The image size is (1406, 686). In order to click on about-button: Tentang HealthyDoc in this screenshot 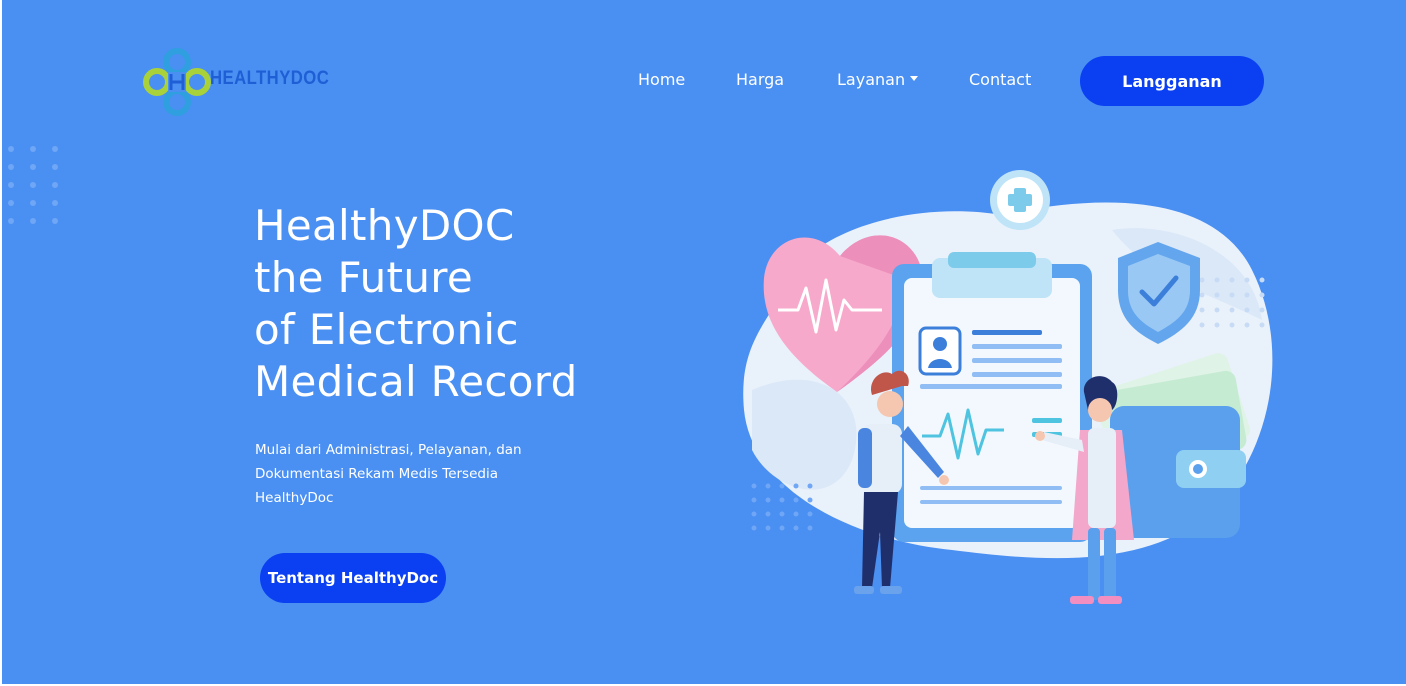, I will do `click(353, 578)`.